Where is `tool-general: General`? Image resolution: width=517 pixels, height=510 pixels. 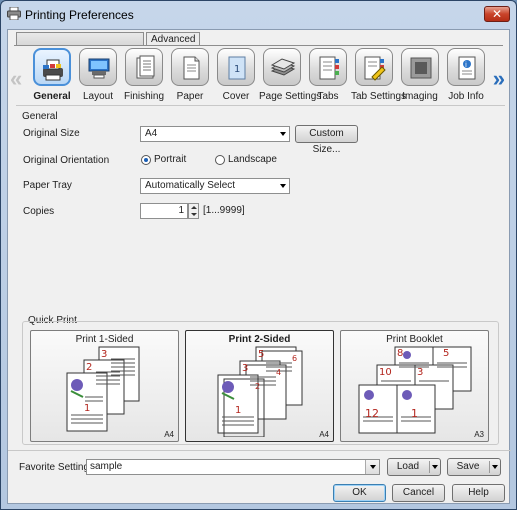 tool-general: General is located at coordinates (52, 75).